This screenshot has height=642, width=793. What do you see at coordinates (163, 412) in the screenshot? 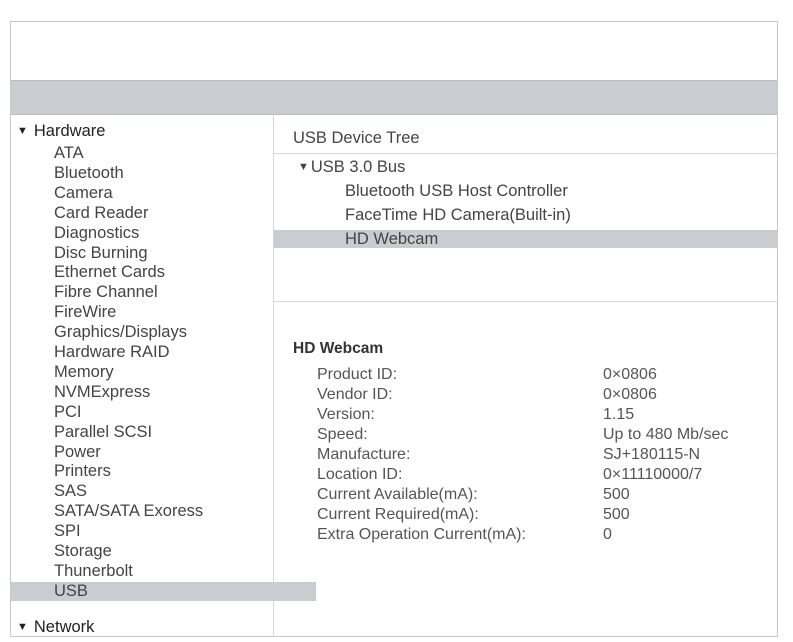
I see `sidebar-item: PCI` at bounding box center [163, 412].